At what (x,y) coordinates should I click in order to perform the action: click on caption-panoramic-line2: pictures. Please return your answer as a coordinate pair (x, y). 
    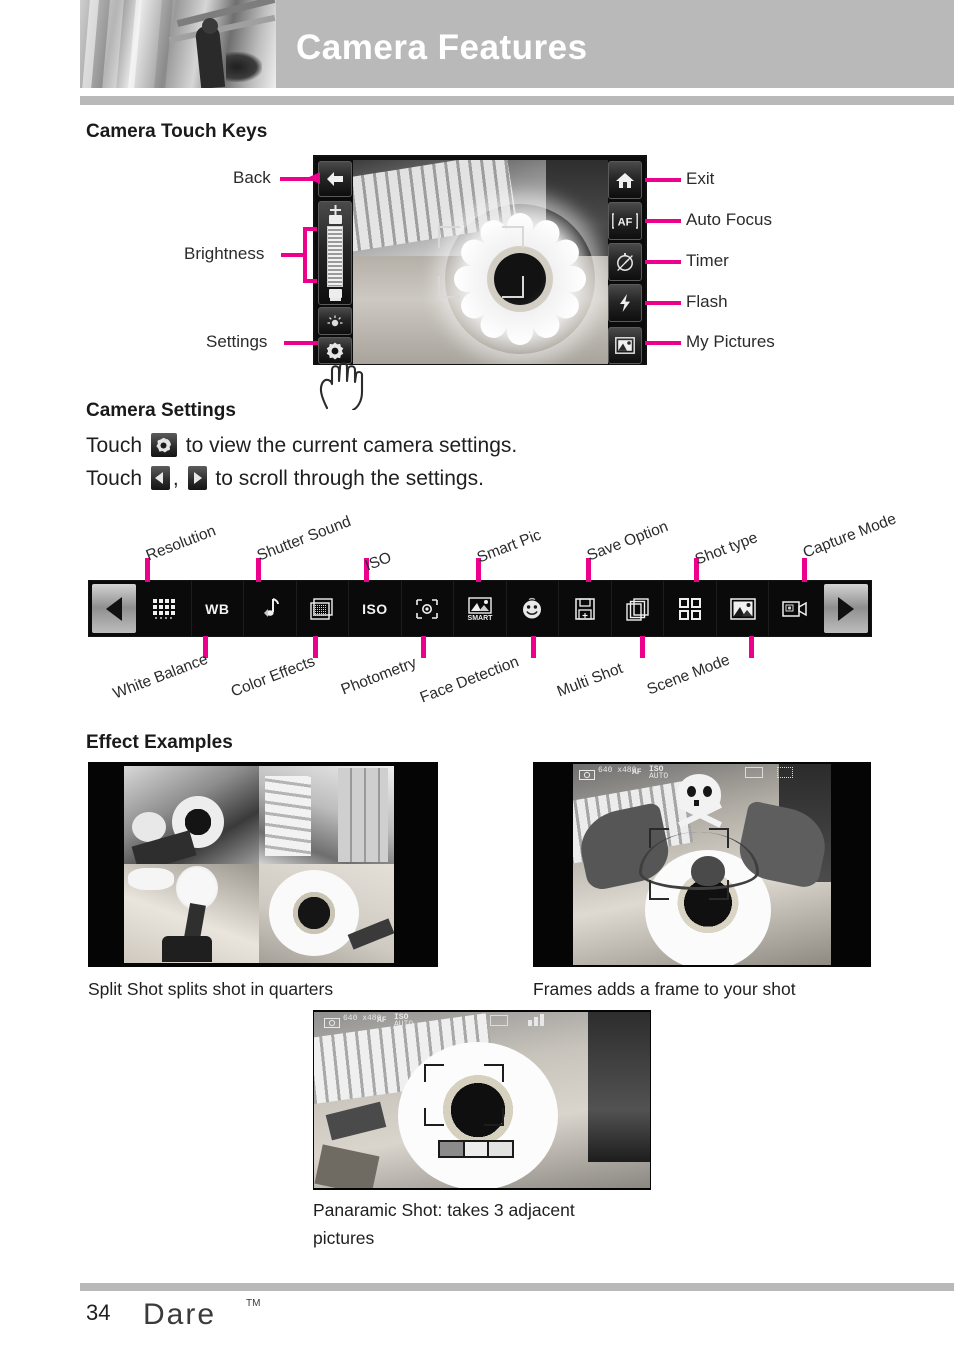
    Looking at the image, I should click on (344, 1238).